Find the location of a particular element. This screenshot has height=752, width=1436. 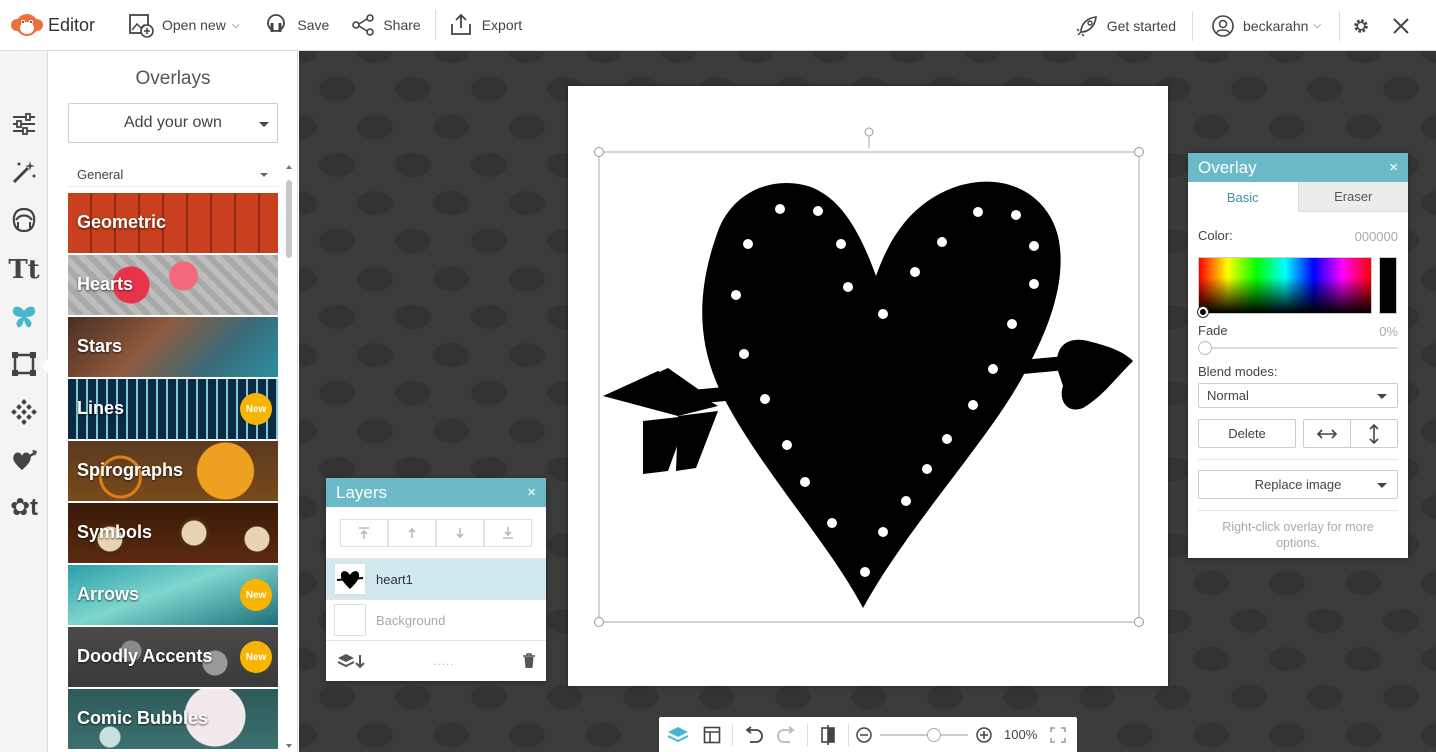

export-button: Export is located at coordinates (485, 25).